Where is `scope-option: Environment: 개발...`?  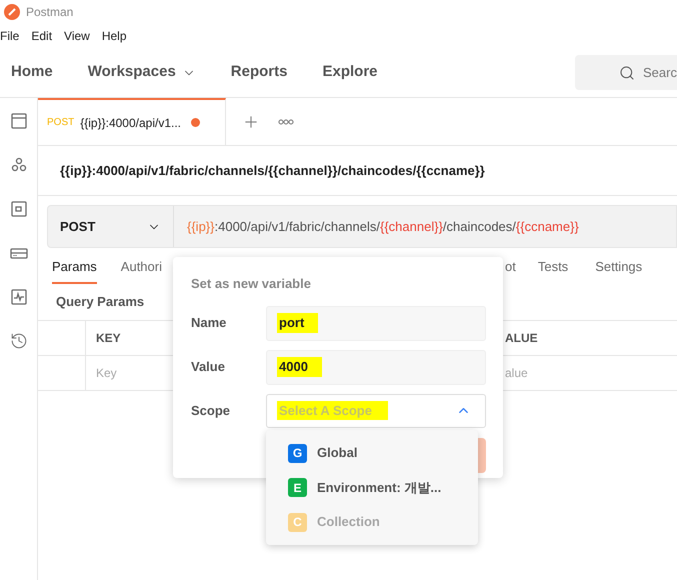
scope-option: Environment: 개발... is located at coordinates (379, 488).